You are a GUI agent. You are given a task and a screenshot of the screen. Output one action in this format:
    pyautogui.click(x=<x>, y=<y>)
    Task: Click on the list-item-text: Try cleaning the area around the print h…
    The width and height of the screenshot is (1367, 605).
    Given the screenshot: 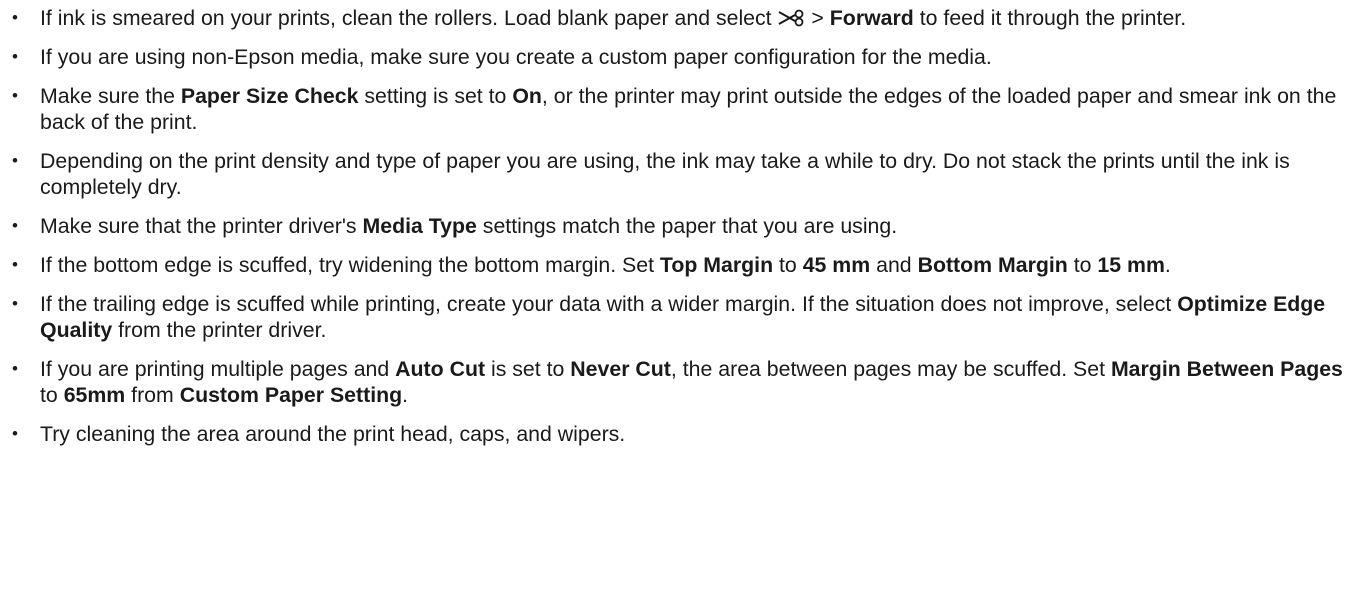 What is the action you would take?
    pyautogui.click(x=332, y=434)
    